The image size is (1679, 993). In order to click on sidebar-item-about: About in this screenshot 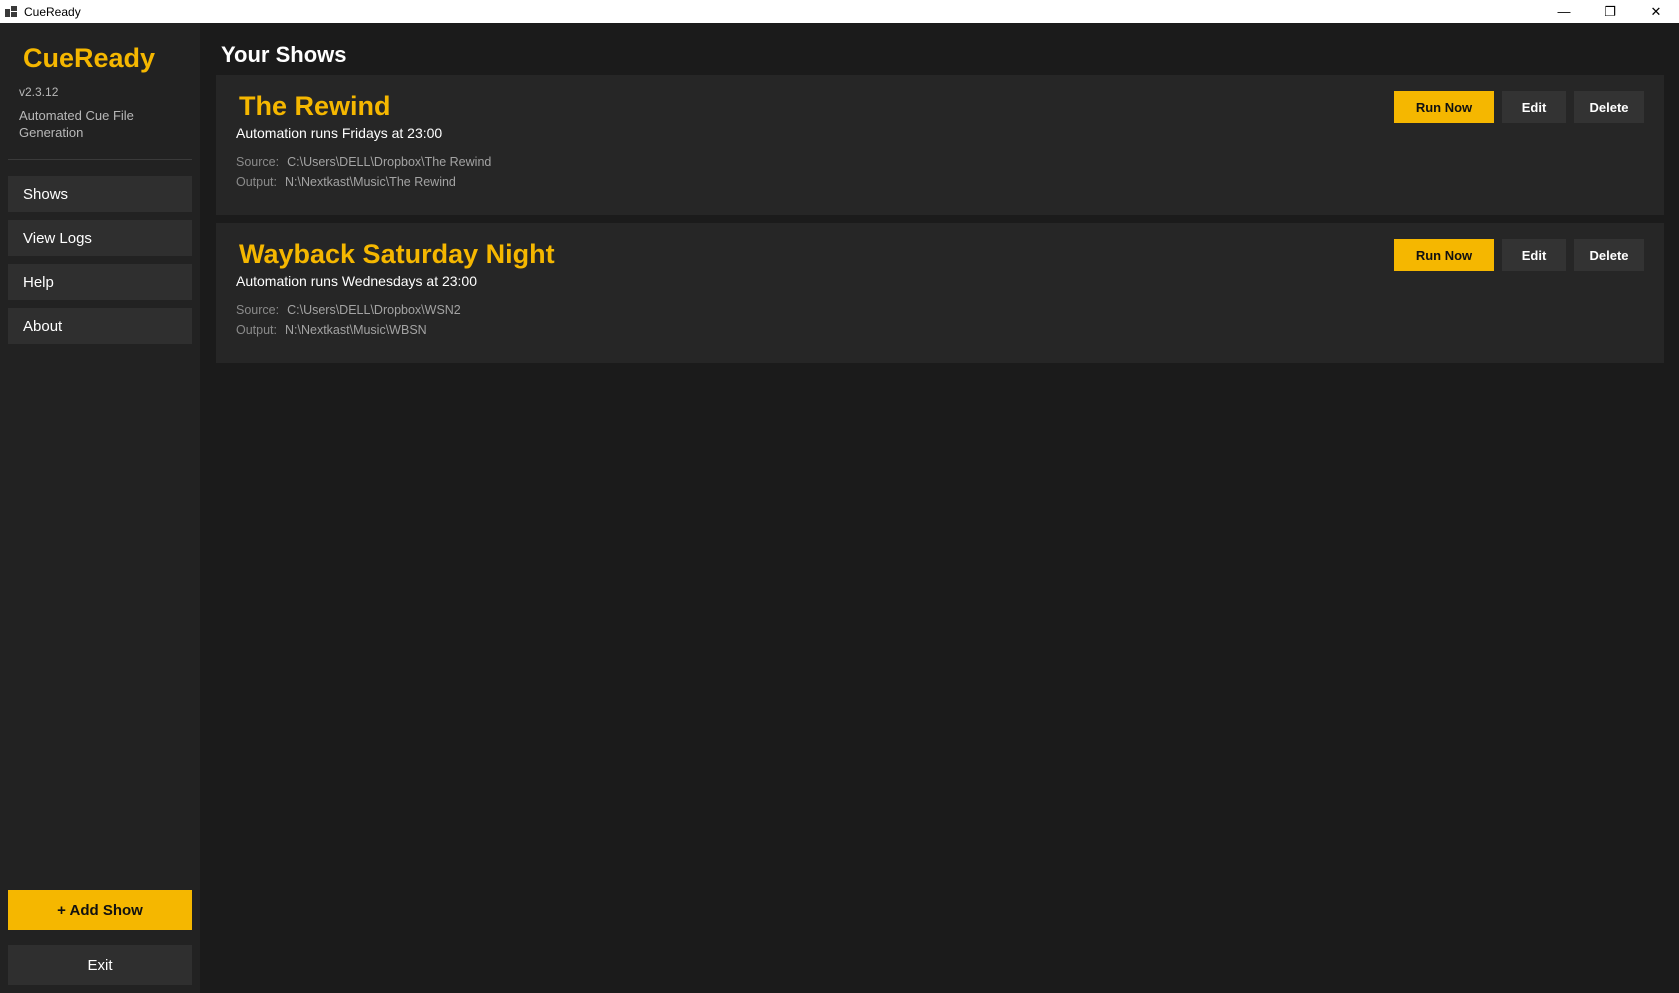, I will do `click(100, 326)`.